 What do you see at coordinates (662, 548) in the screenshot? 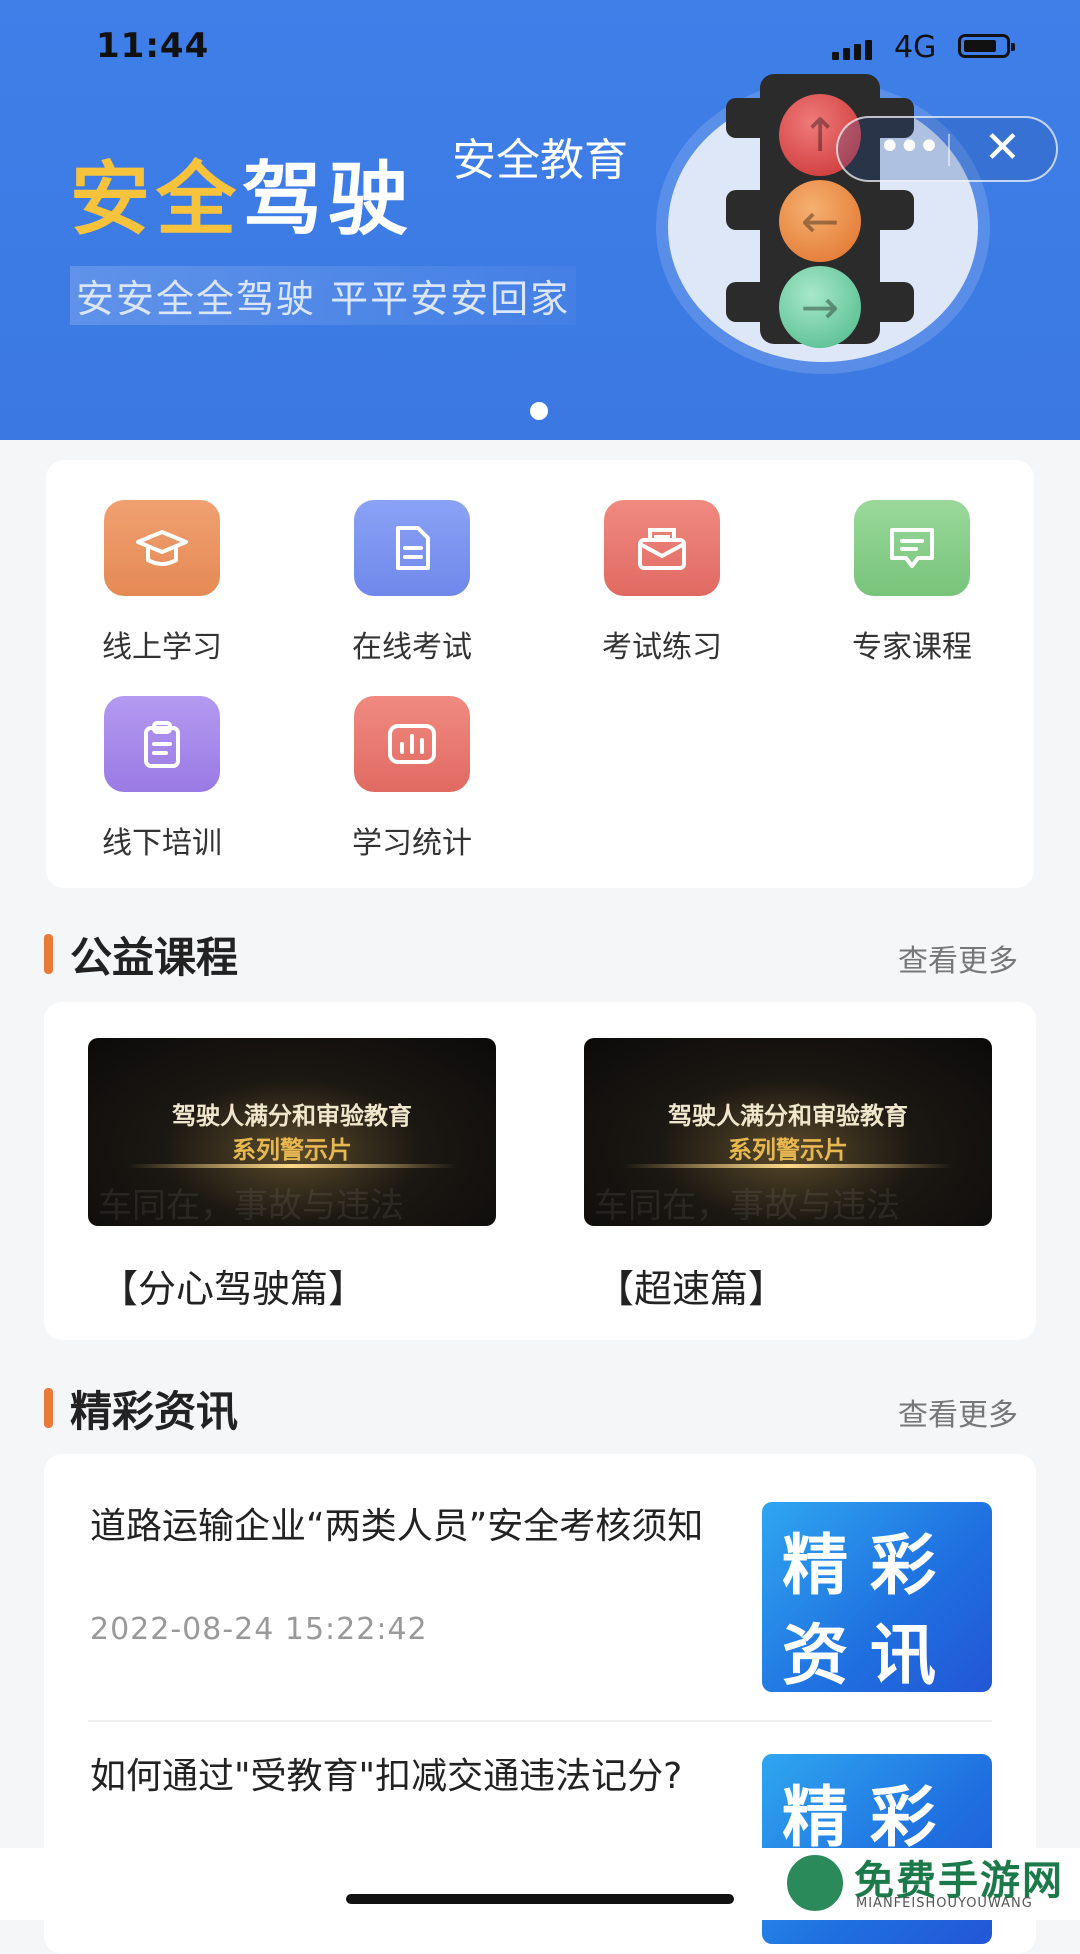
I see `mail-icon` at bounding box center [662, 548].